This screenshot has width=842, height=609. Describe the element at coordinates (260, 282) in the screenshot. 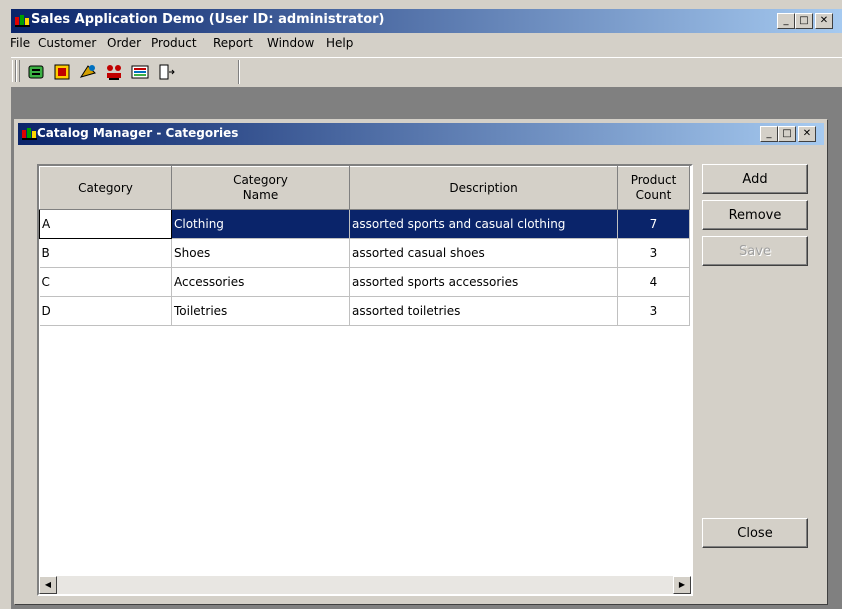

I see `cell-name: Accessories` at that location.